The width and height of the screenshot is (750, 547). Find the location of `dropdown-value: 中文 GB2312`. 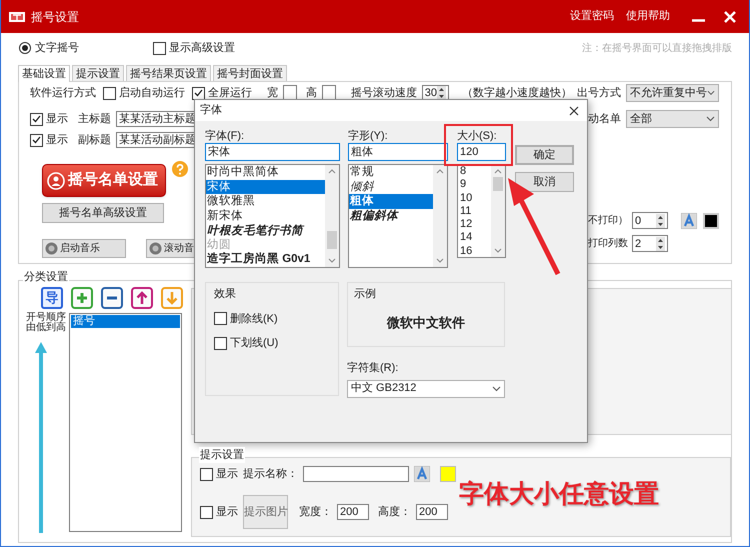

dropdown-value: 中文 GB2312 is located at coordinates (383, 388).